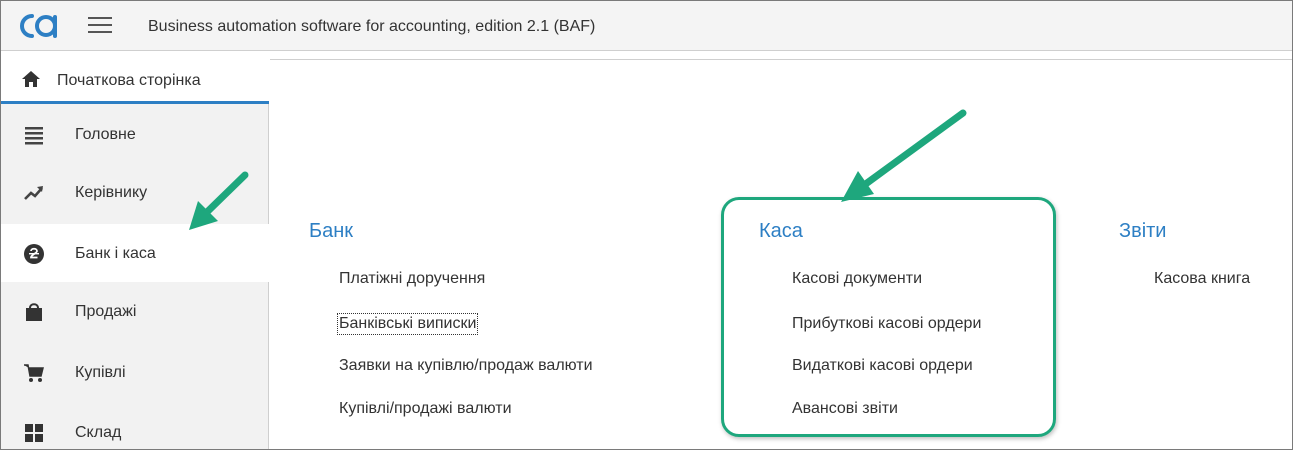  Describe the element at coordinates (466, 366) in the screenshot. I see `link-currency-requests: Заявки на купівлю/продаж валюти` at that location.